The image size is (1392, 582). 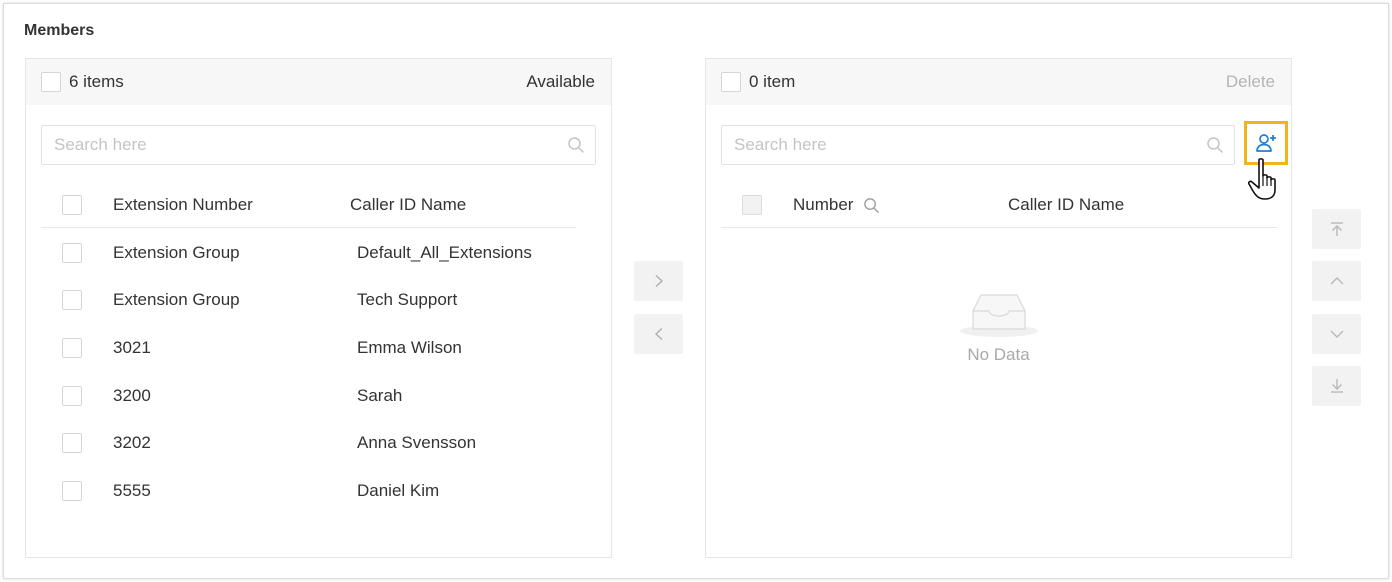 I want to click on extension-number: 3021, so click(x=132, y=347).